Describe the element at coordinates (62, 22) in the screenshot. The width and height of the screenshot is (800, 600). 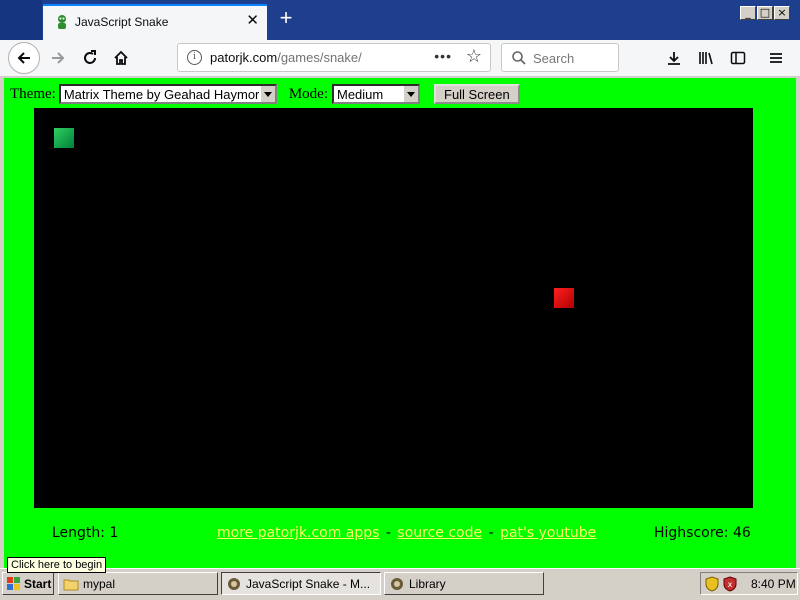
I see `snake-favicon-icon` at that location.